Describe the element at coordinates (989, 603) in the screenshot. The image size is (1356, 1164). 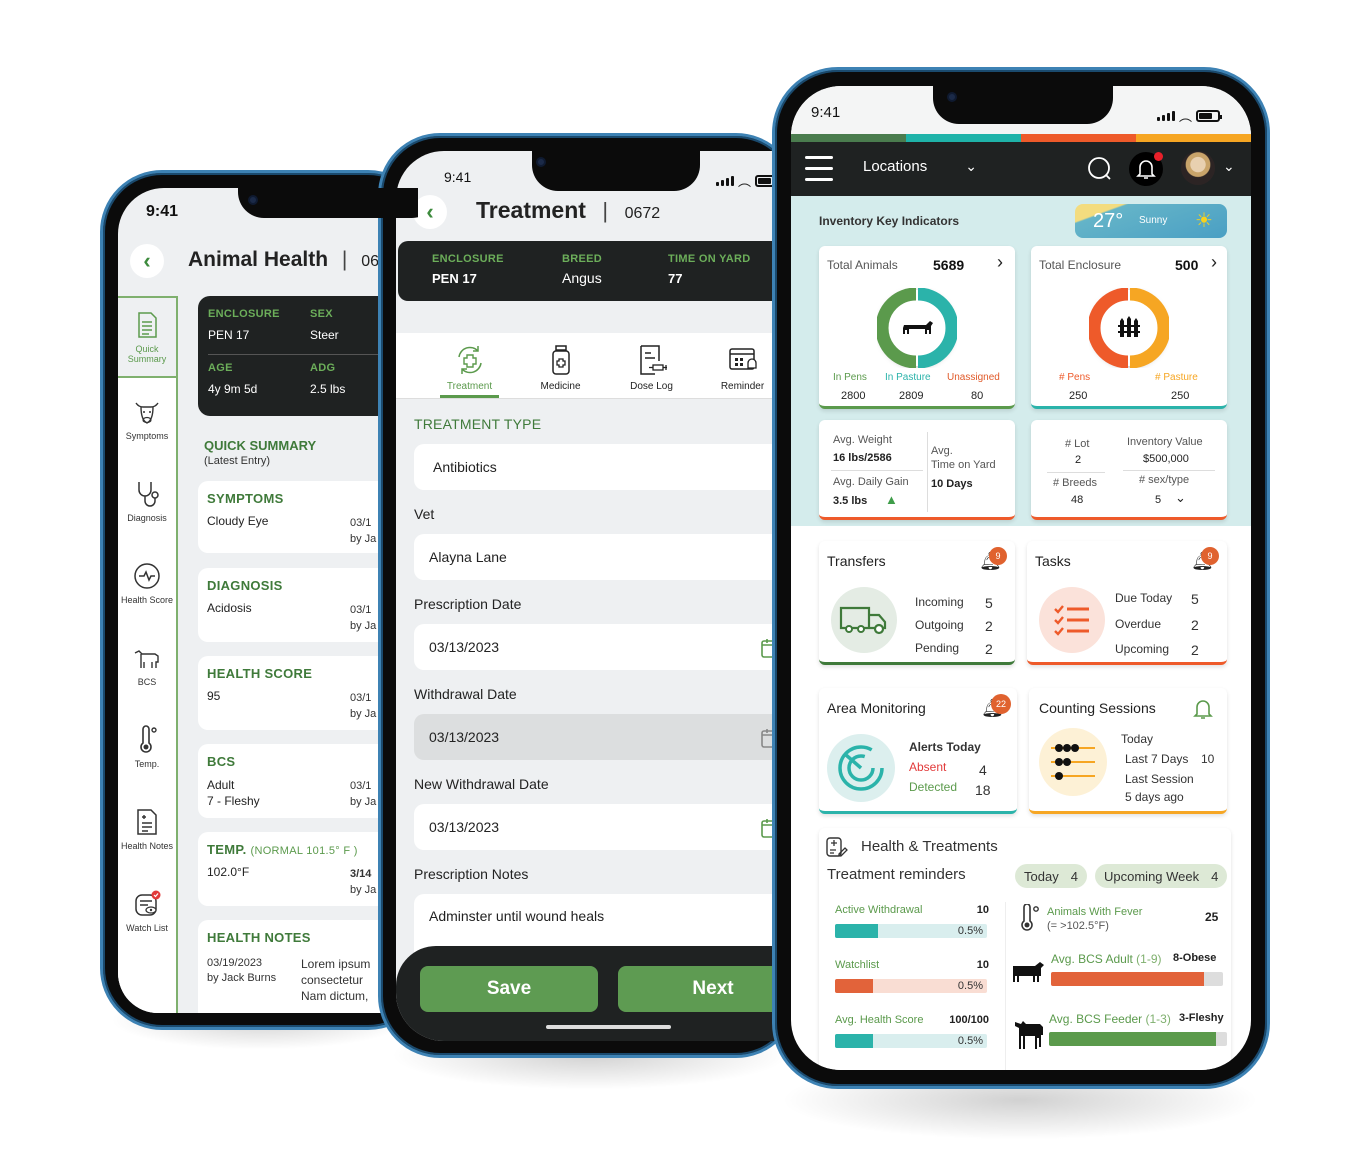
I see `row-value: 5` at that location.